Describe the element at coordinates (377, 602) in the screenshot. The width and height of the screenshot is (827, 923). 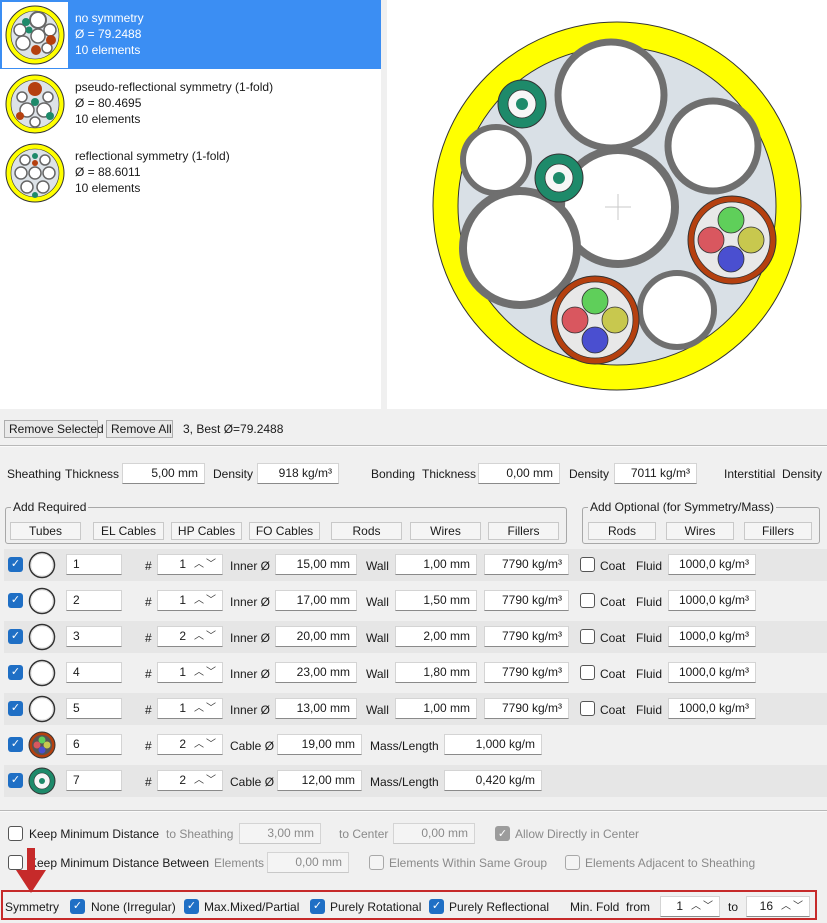
I see `wall-label: Wall` at that location.